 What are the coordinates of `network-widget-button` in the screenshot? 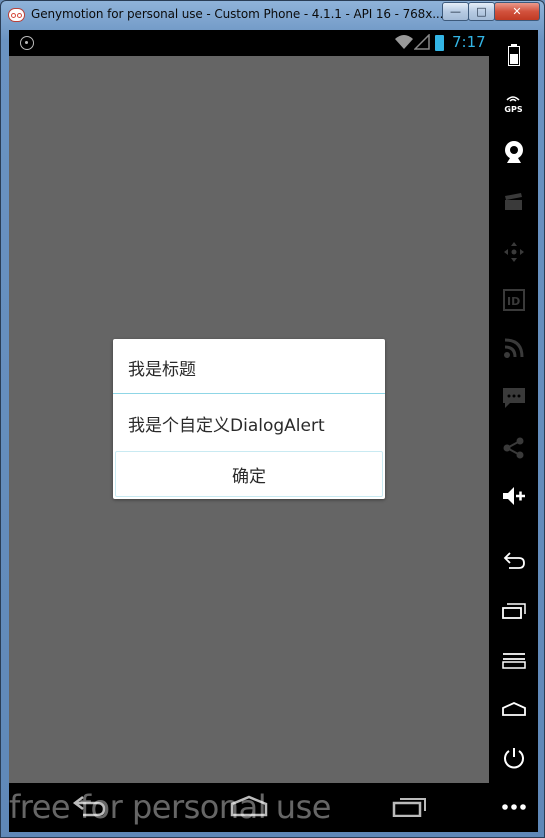 It's located at (513, 348).